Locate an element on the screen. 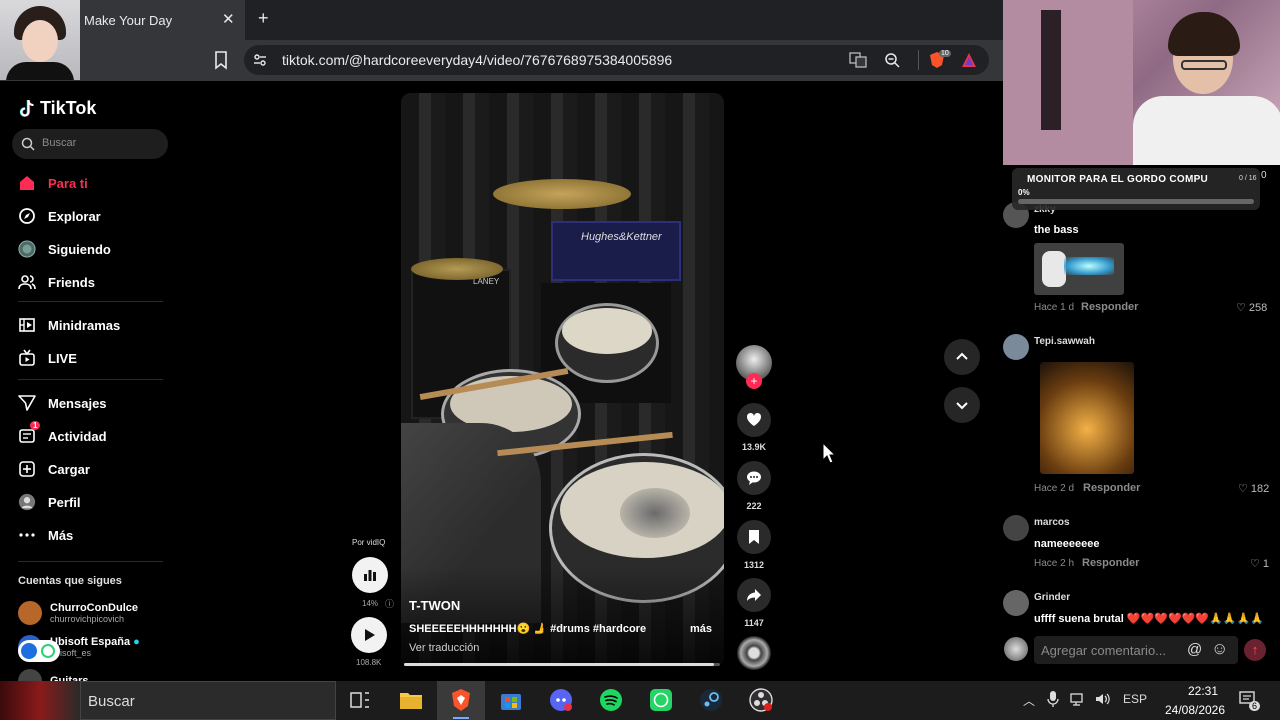  comment-username: marcos is located at coordinates (1052, 522).